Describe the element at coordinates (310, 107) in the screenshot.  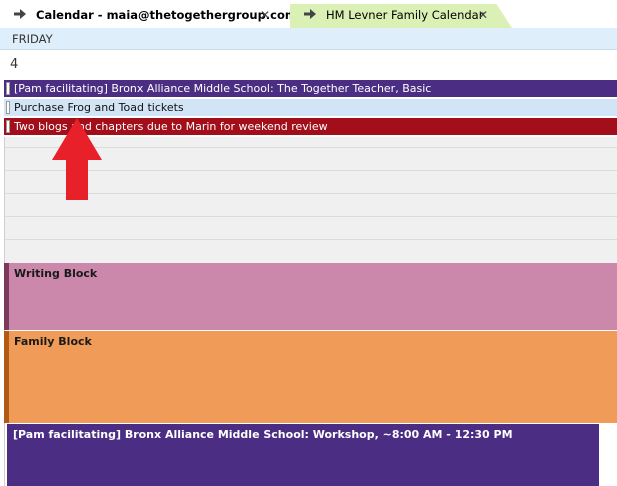
I see `all-day-event: Purchase Frog and Toad tickets` at that location.